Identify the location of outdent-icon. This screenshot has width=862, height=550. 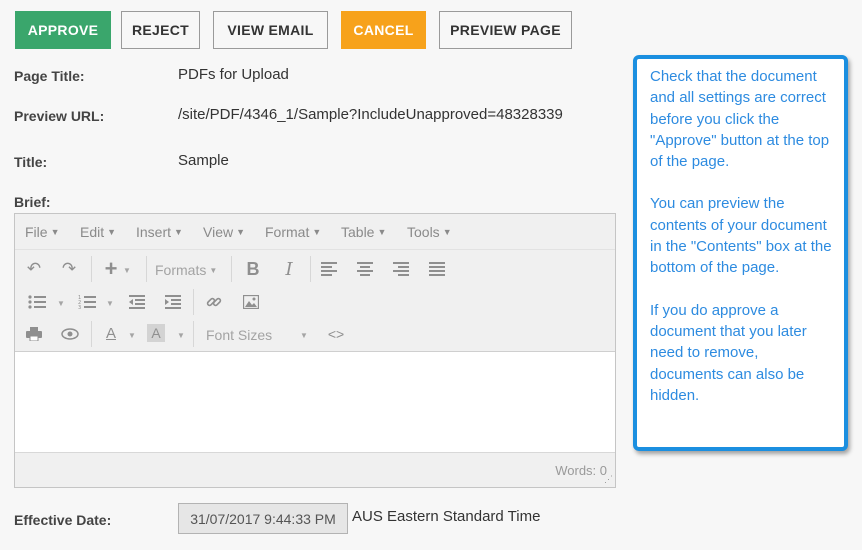
(137, 302).